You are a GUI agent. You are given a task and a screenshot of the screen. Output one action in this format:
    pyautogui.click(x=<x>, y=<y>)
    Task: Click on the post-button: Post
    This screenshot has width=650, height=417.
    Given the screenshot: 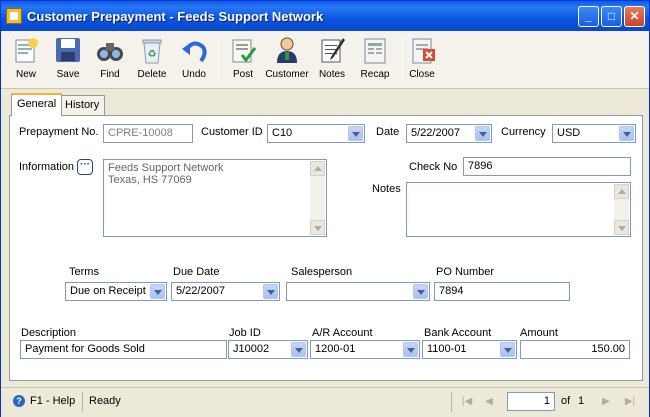 What is the action you would take?
    pyautogui.click(x=243, y=60)
    